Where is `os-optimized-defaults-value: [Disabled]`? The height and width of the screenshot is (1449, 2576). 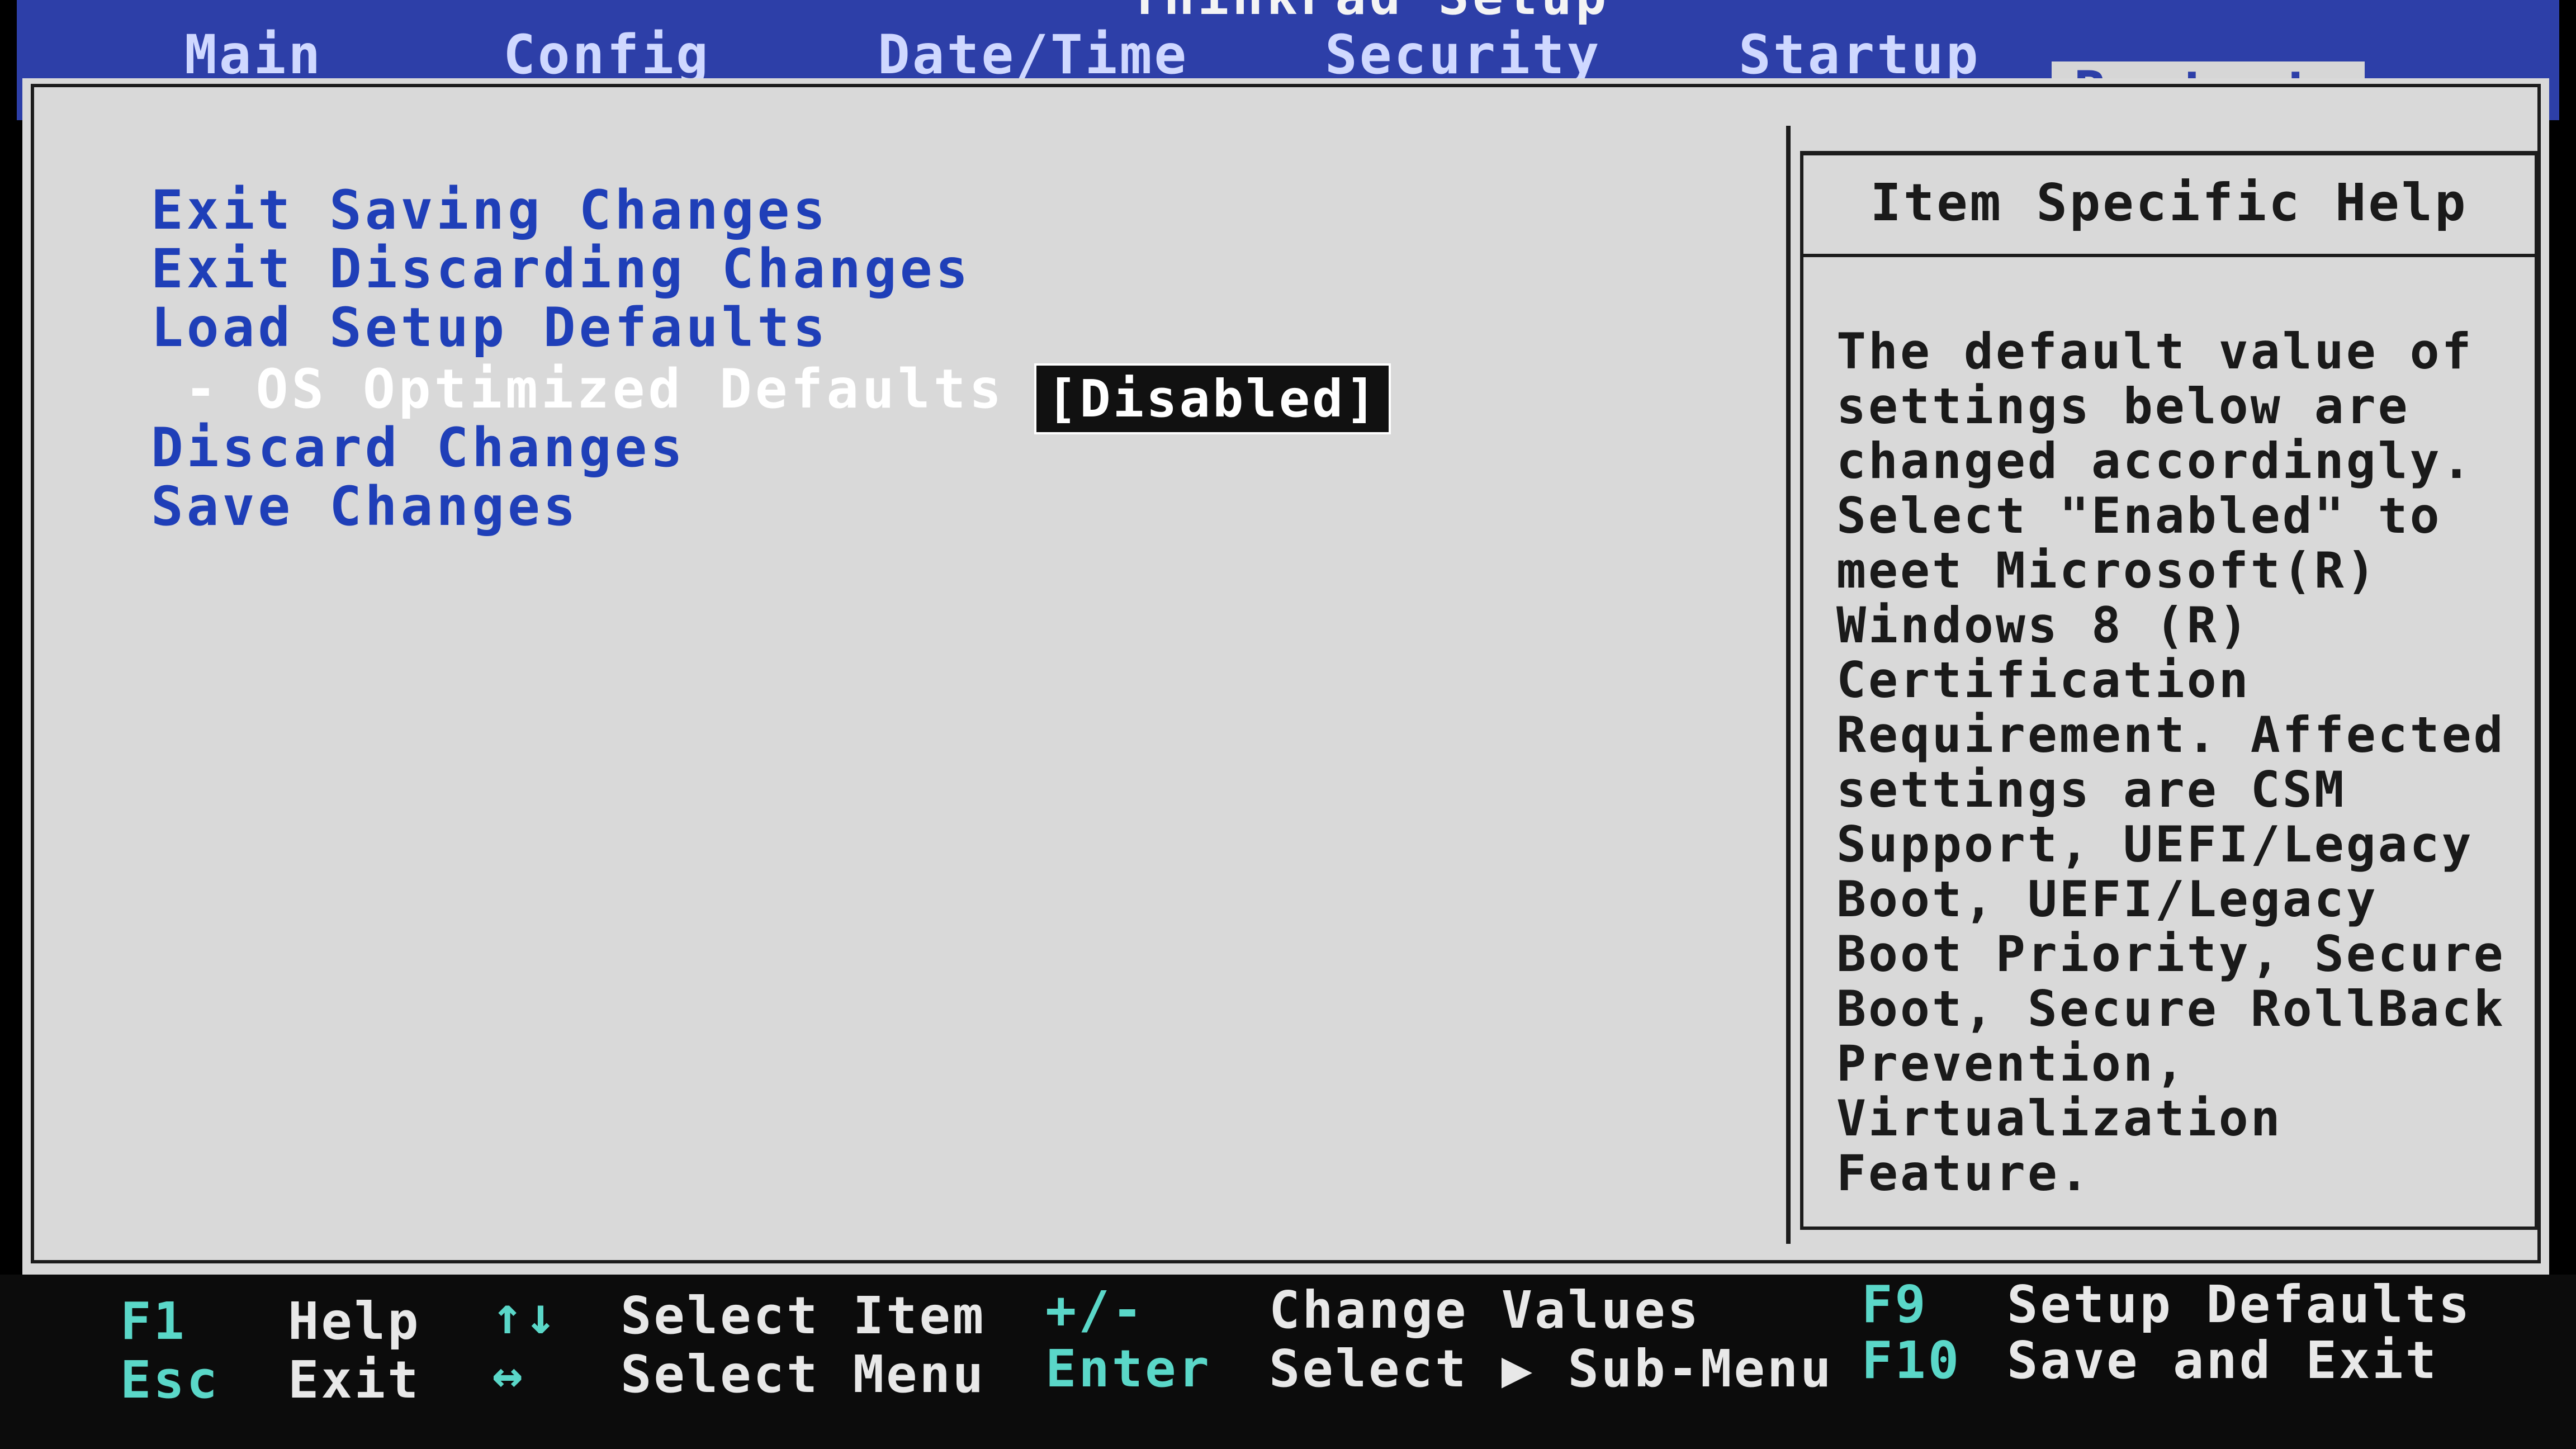 os-optimized-defaults-value: [Disabled] is located at coordinates (1212, 398).